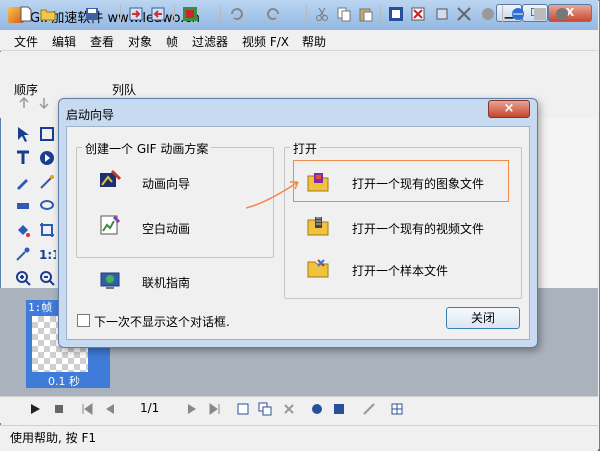  What do you see at coordinates (110, 180) in the screenshot?
I see `animation-wizard-icon` at bounding box center [110, 180].